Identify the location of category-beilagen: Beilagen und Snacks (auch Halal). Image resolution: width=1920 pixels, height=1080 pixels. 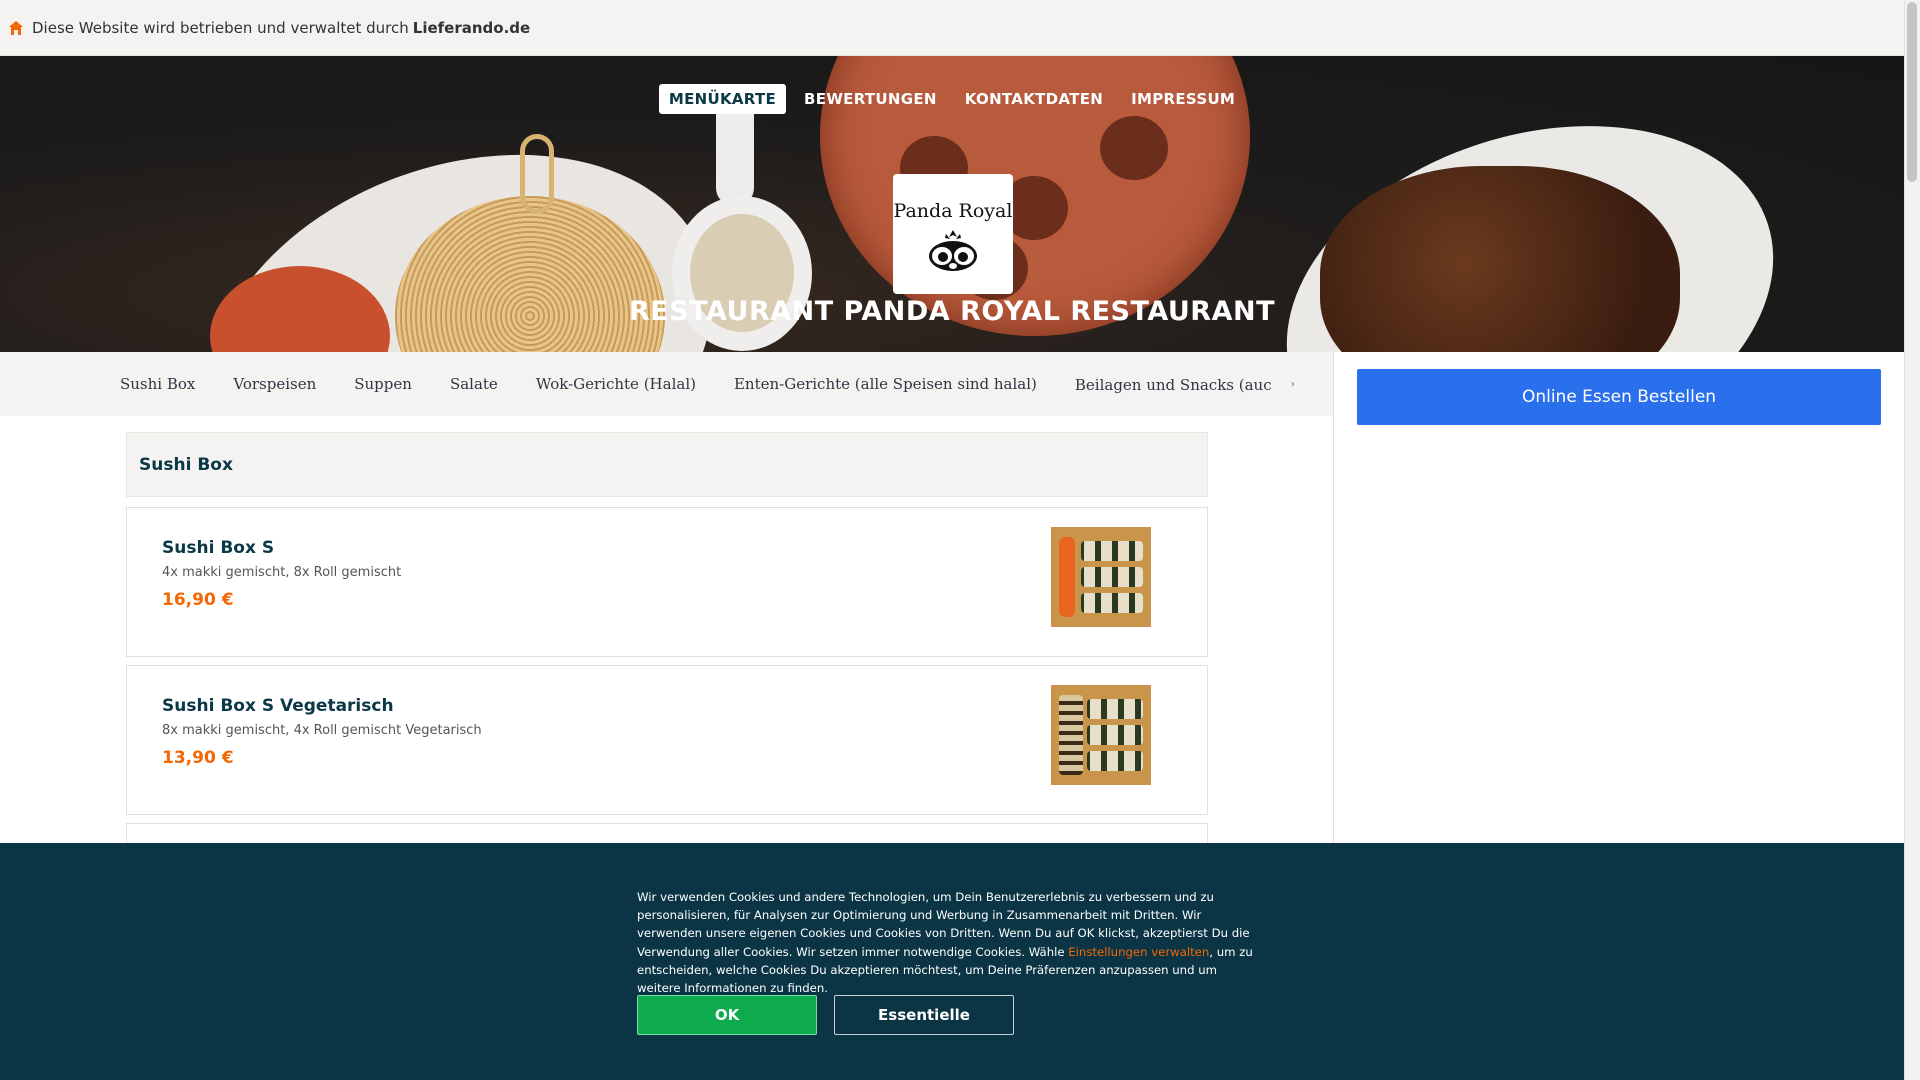
(1173, 385).